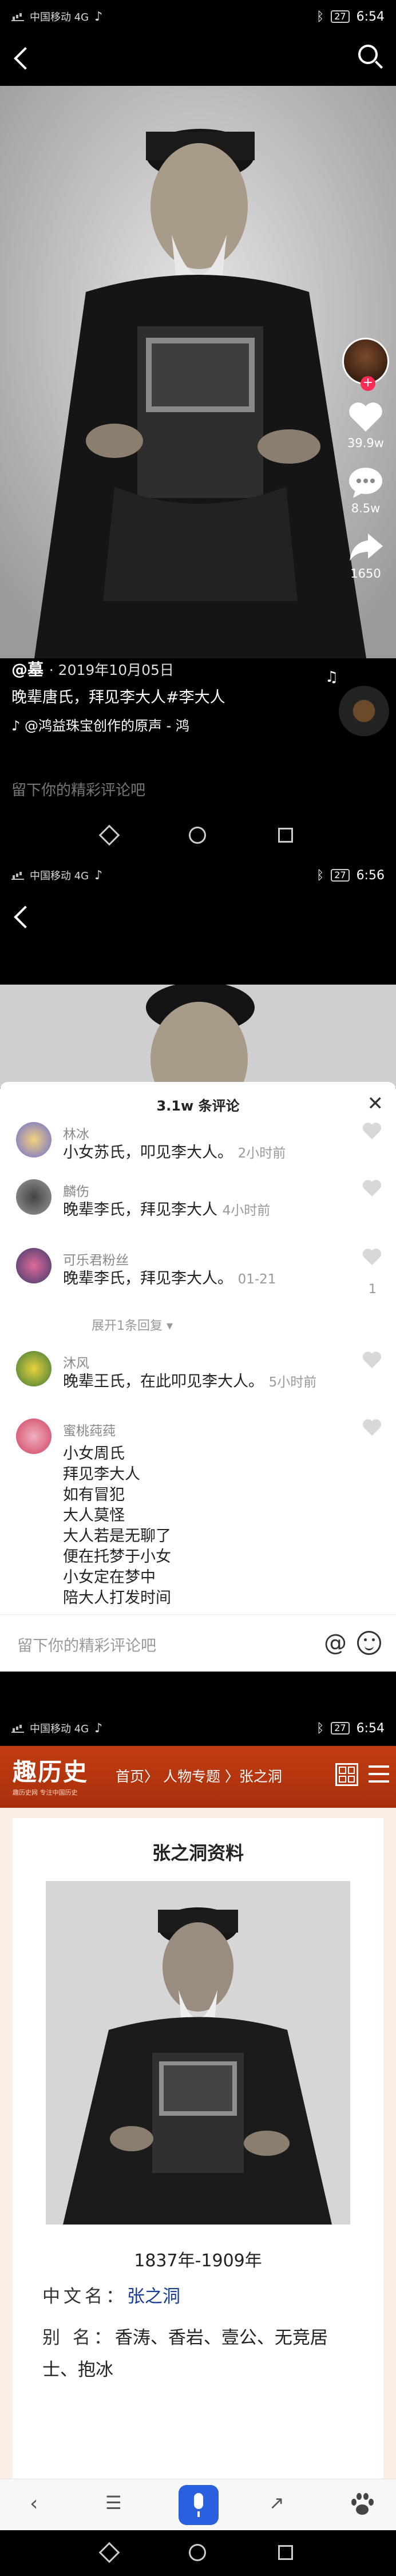 This screenshot has width=396, height=2576. What do you see at coordinates (379, 1774) in the screenshot?
I see `menu-icon` at bounding box center [379, 1774].